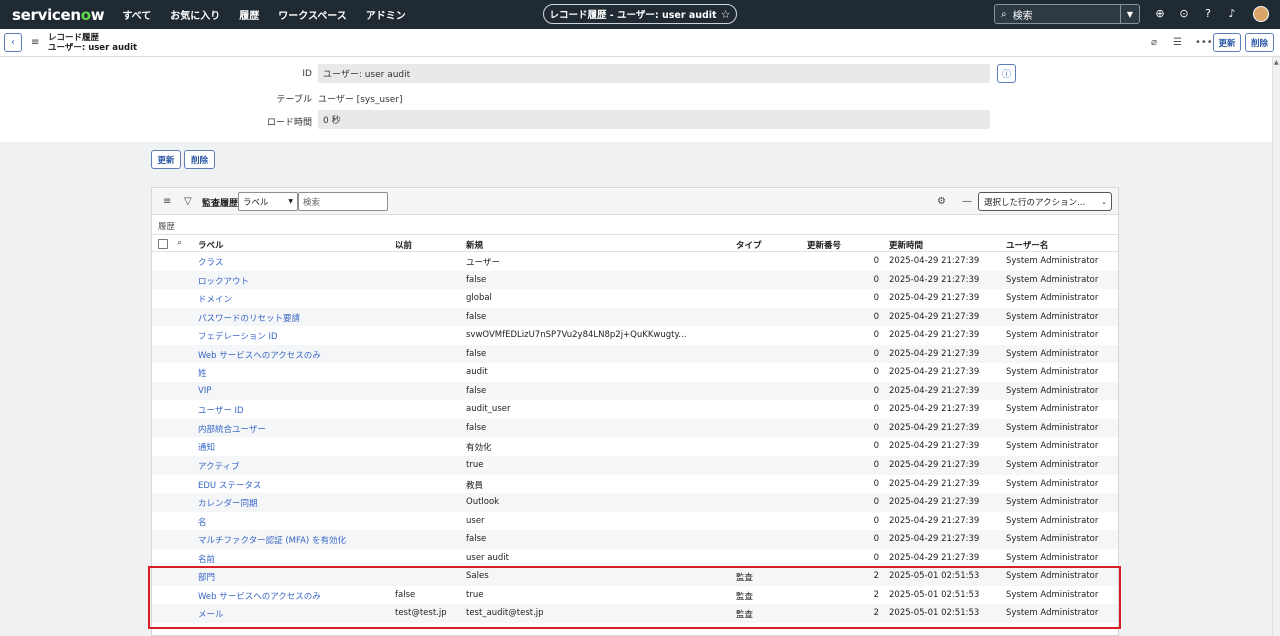 The width and height of the screenshot is (1280, 636). I want to click on select-all-checkbox, so click(163, 244).